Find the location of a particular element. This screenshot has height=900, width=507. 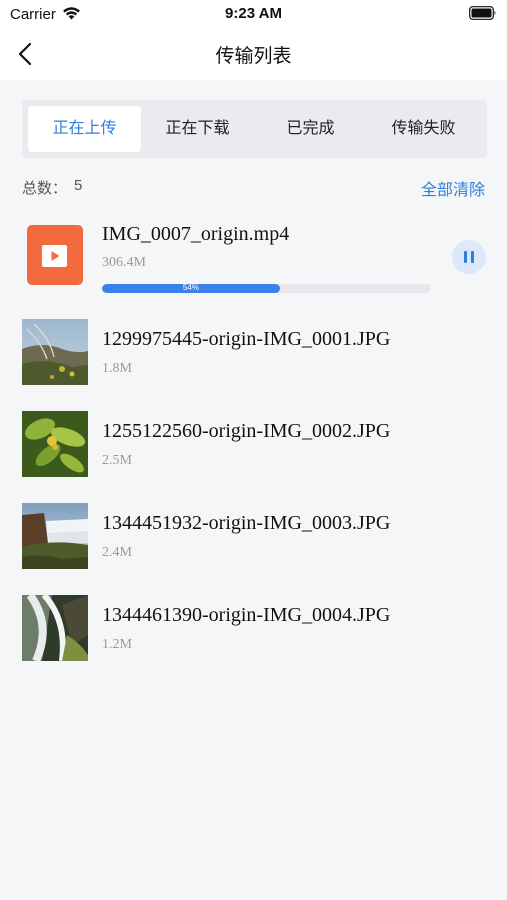

tab-completed: 已完成 is located at coordinates (310, 129).